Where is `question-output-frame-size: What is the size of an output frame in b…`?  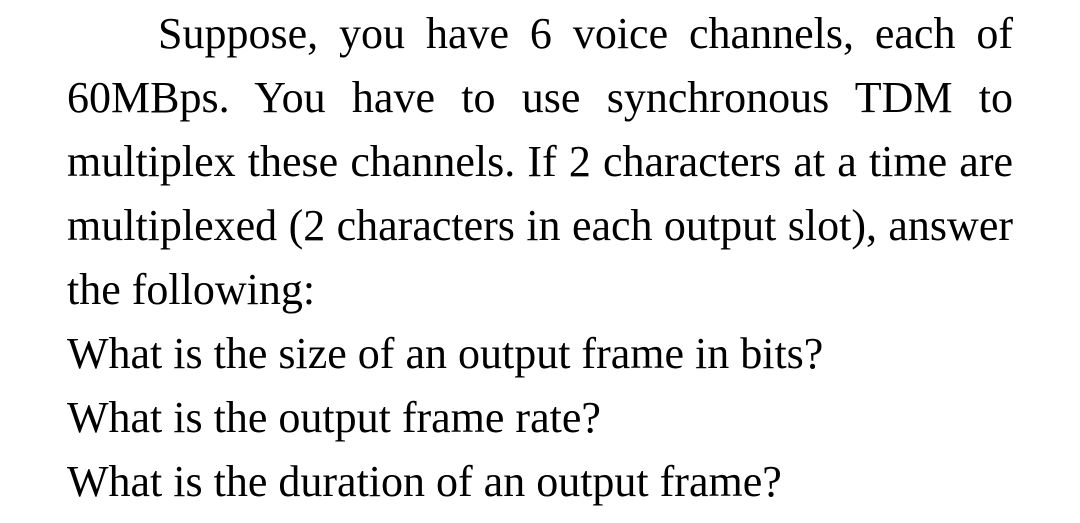 question-output-frame-size: What is the size of an output frame in b… is located at coordinates (445, 353).